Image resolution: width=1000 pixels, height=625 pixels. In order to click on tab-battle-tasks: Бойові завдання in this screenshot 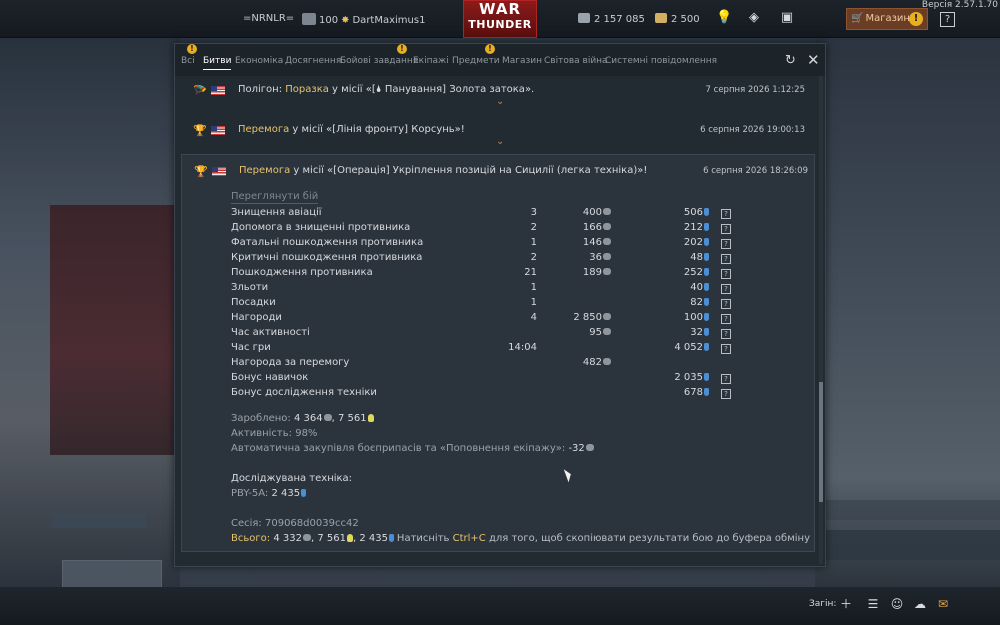, I will do `click(379, 61)`.